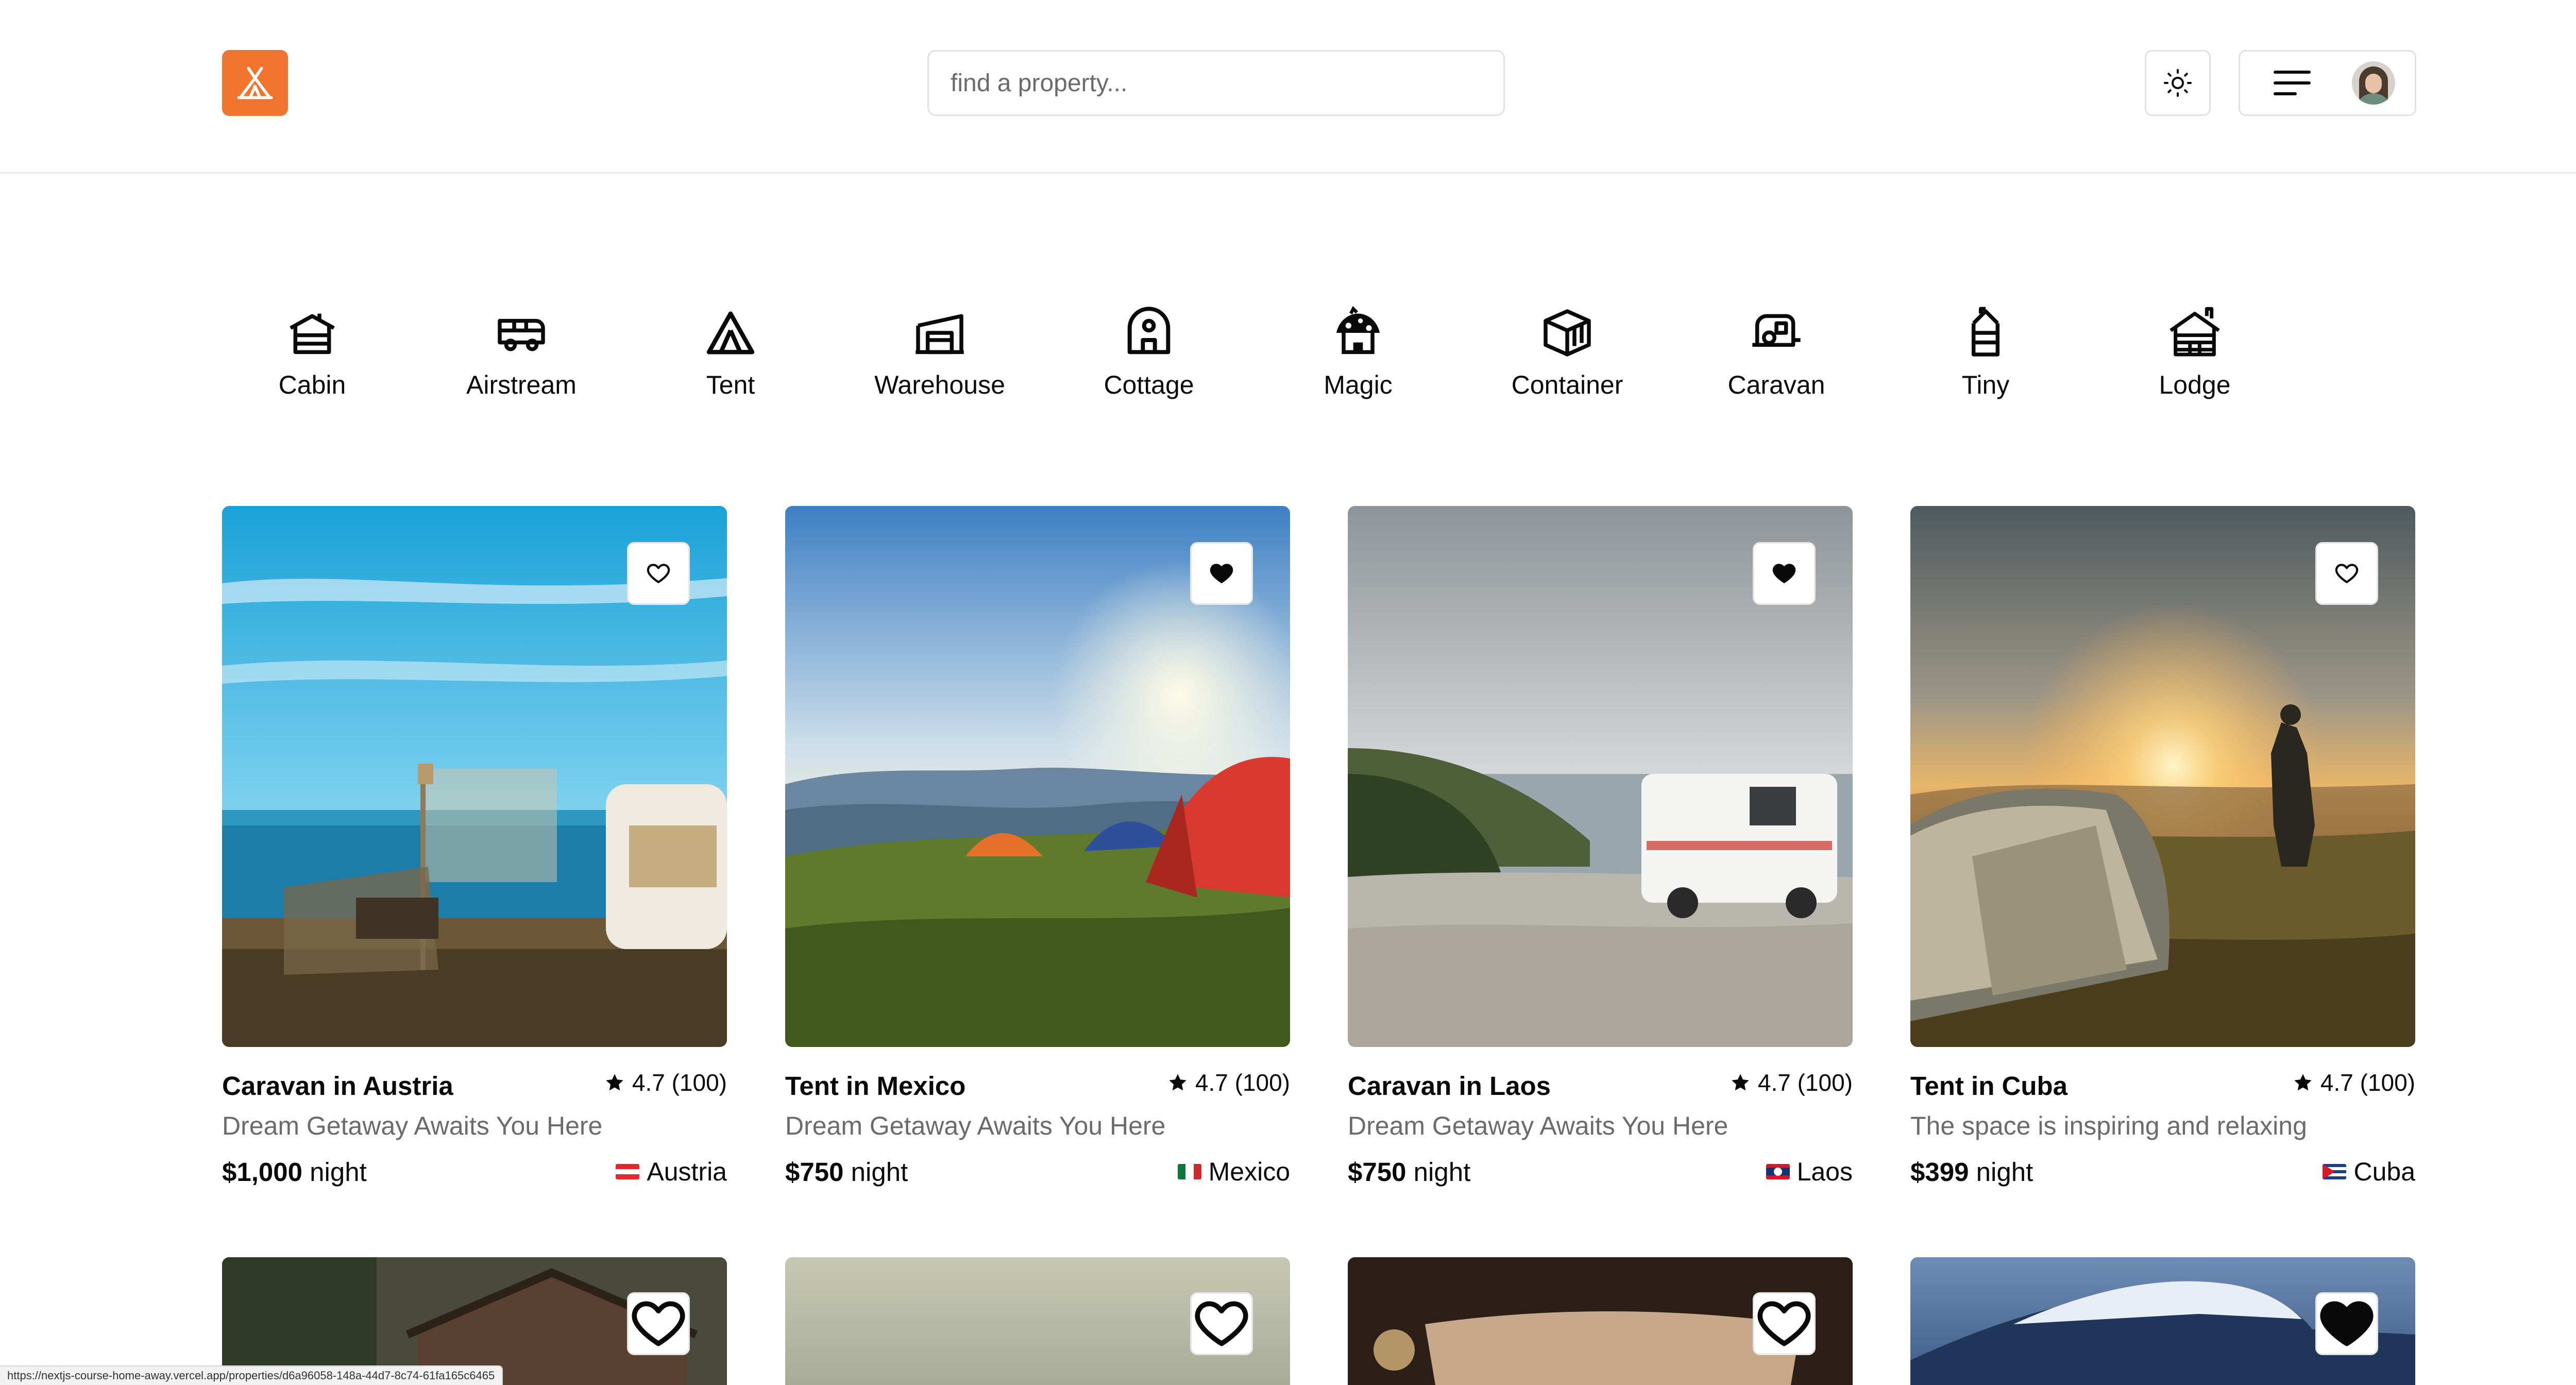 Image resolution: width=2576 pixels, height=1385 pixels. Describe the element at coordinates (940, 334) in the screenshot. I see `warehouse-icon` at that location.